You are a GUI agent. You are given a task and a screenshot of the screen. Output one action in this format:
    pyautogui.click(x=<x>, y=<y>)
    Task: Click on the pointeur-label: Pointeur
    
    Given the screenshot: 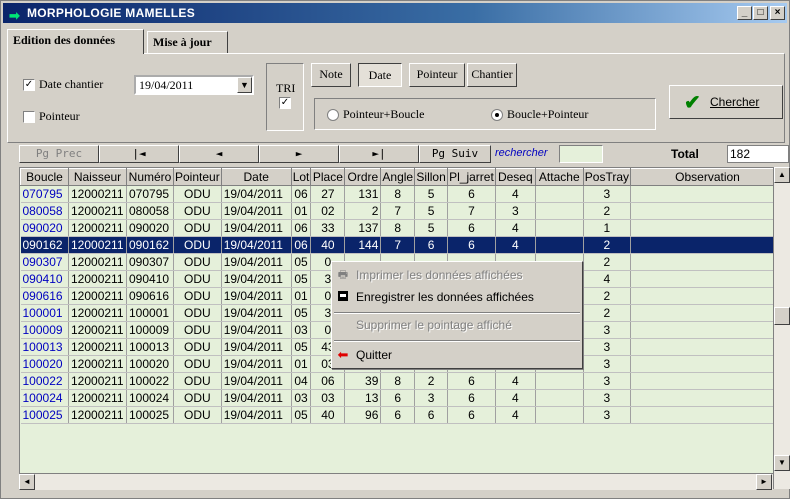 What is the action you would take?
    pyautogui.click(x=59, y=116)
    